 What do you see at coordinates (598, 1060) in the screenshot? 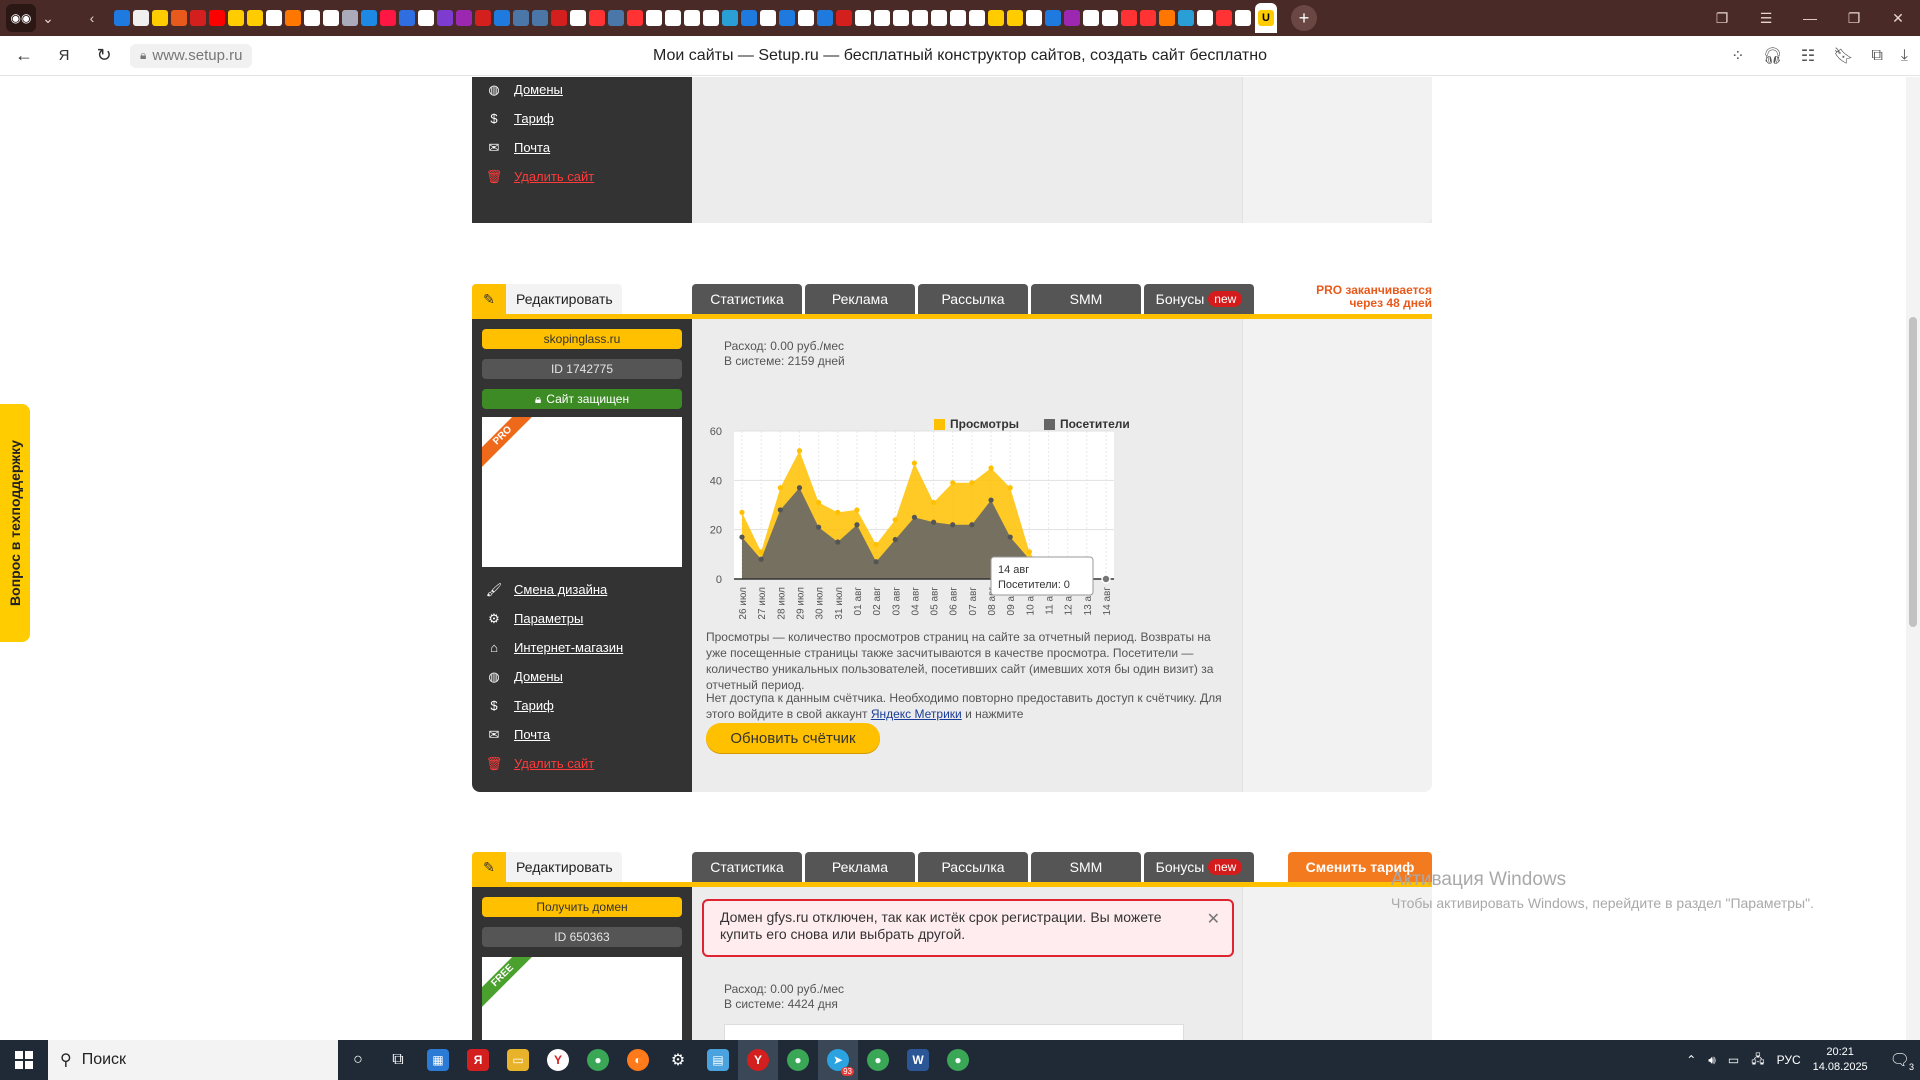
I see `chrome-icon: ●` at bounding box center [598, 1060].